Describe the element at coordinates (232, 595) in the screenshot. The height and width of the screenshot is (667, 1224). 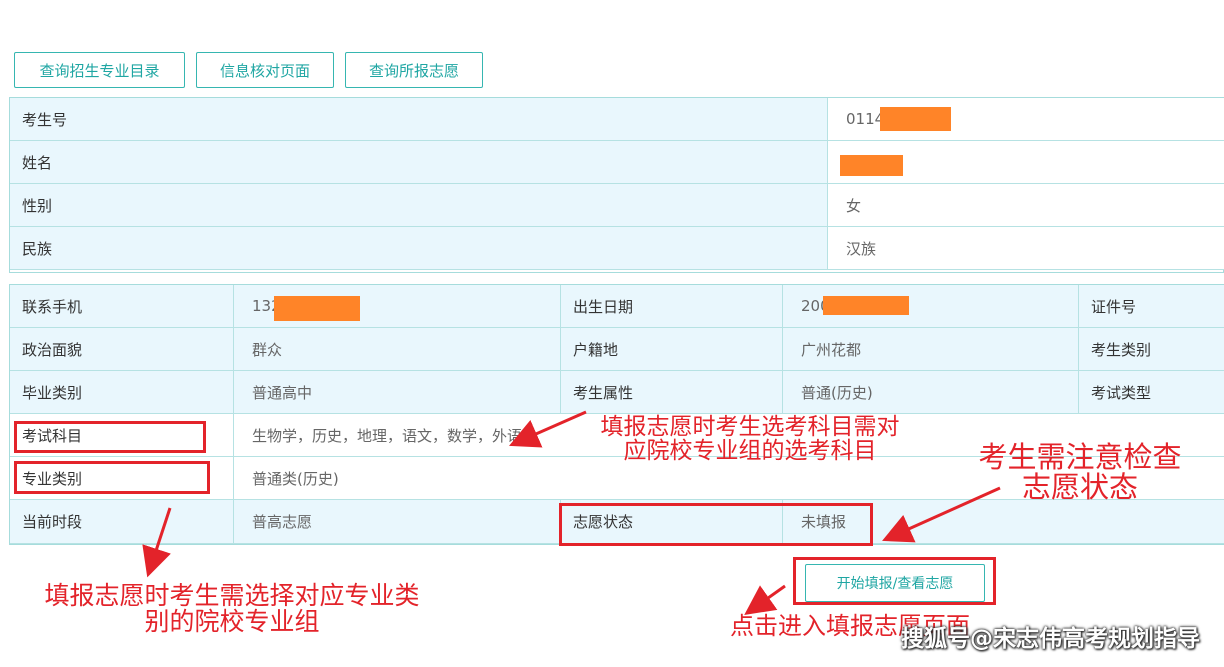
I see `major-annotation-line1: 填报志愿时考生需选择对应专业类` at that location.